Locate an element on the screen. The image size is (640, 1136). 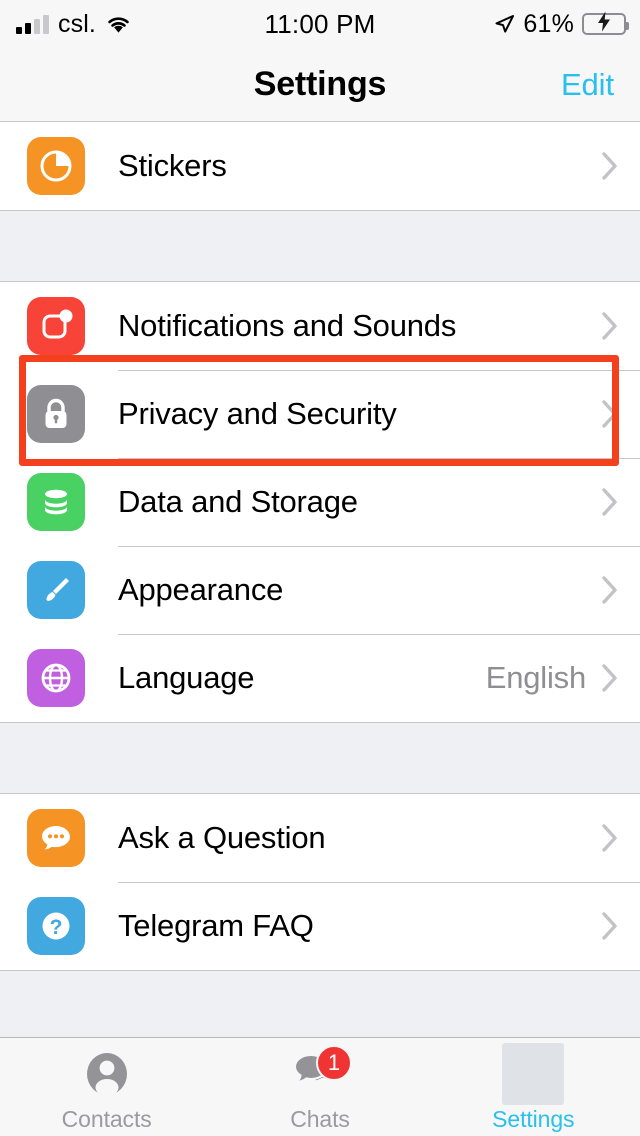
tab-bar: Contacts 1 Chats Settings is located at coordinates (320, 1086).